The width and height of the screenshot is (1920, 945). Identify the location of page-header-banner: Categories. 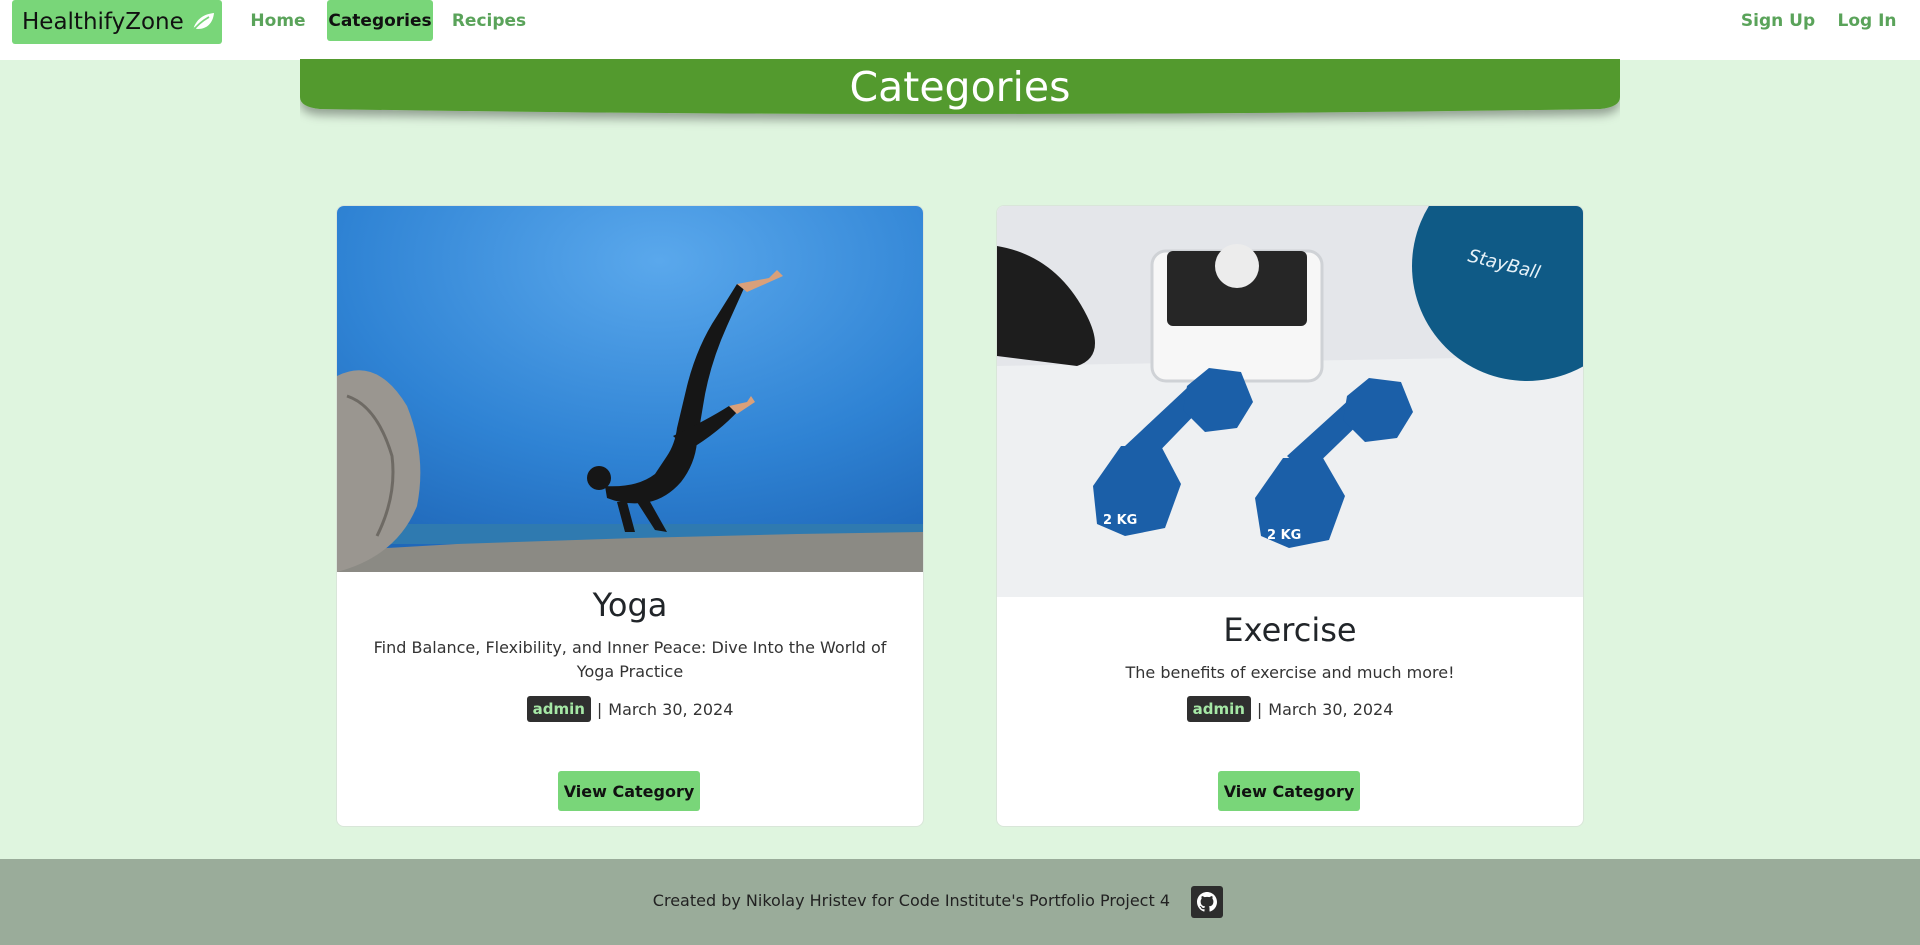
(960, 94).